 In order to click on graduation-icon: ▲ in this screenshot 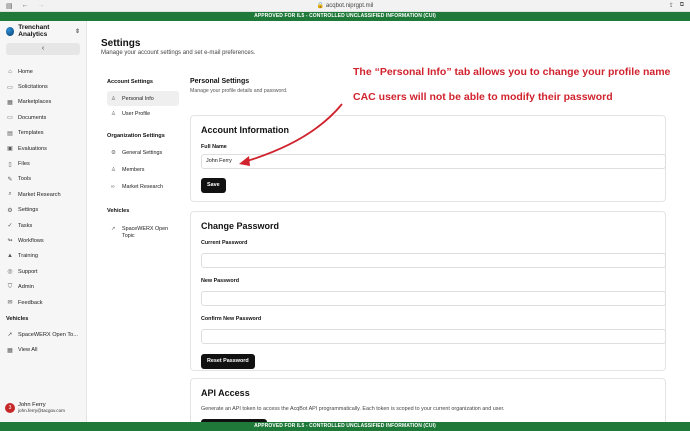, I will do `click(10, 256)`.